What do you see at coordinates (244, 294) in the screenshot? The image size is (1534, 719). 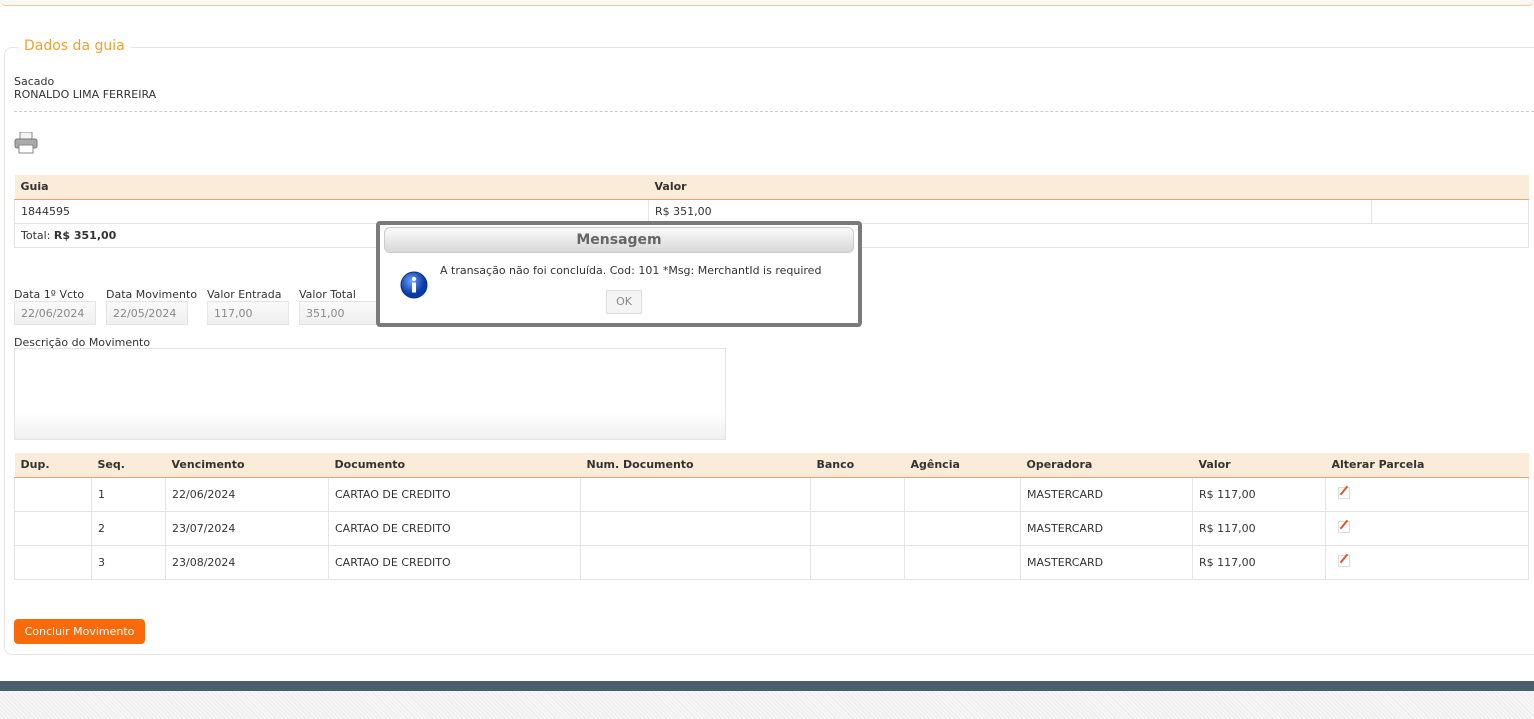 I see `field-label: Valor Entrada` at bounding box center [244, 294].